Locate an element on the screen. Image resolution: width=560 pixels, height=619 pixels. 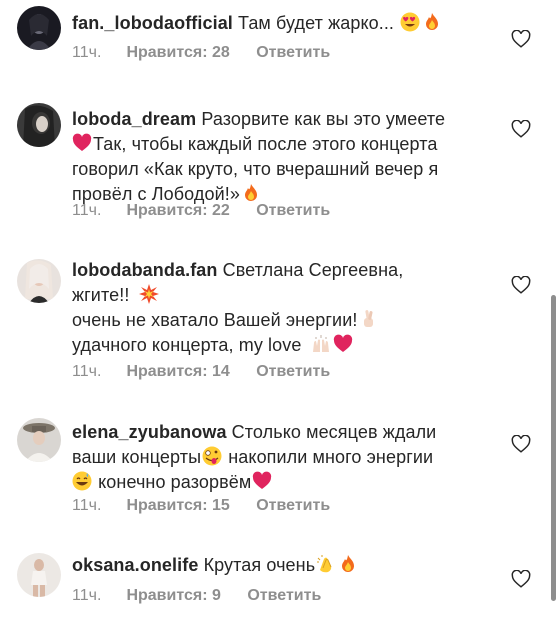
comment-text-line: Столько месяцев ждали is located at coordinates (334, 432).